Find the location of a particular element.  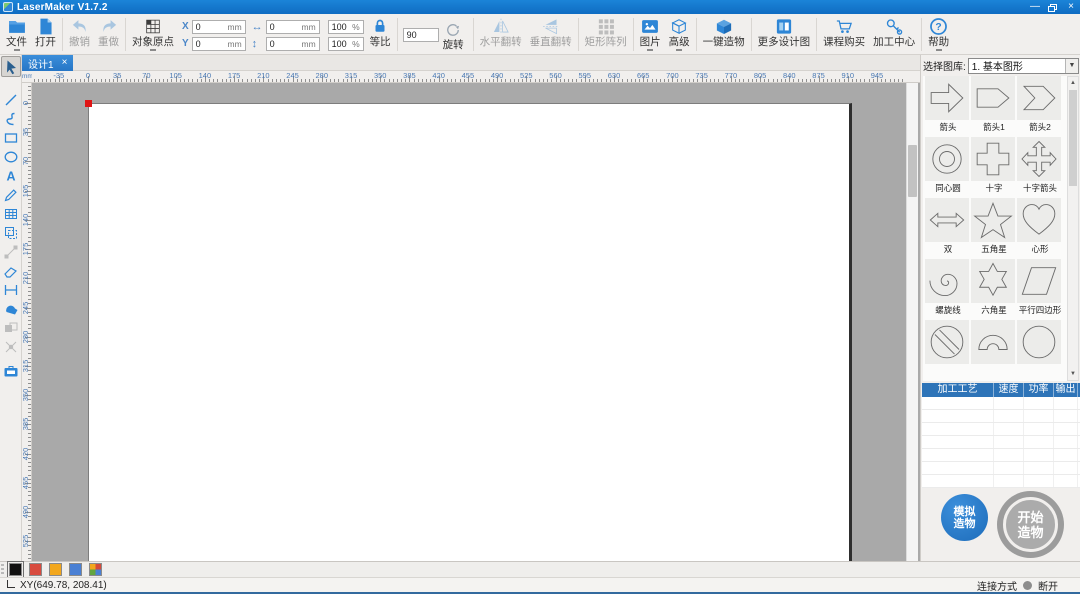

axis-origin-icon is located at coordinates (11, 584).